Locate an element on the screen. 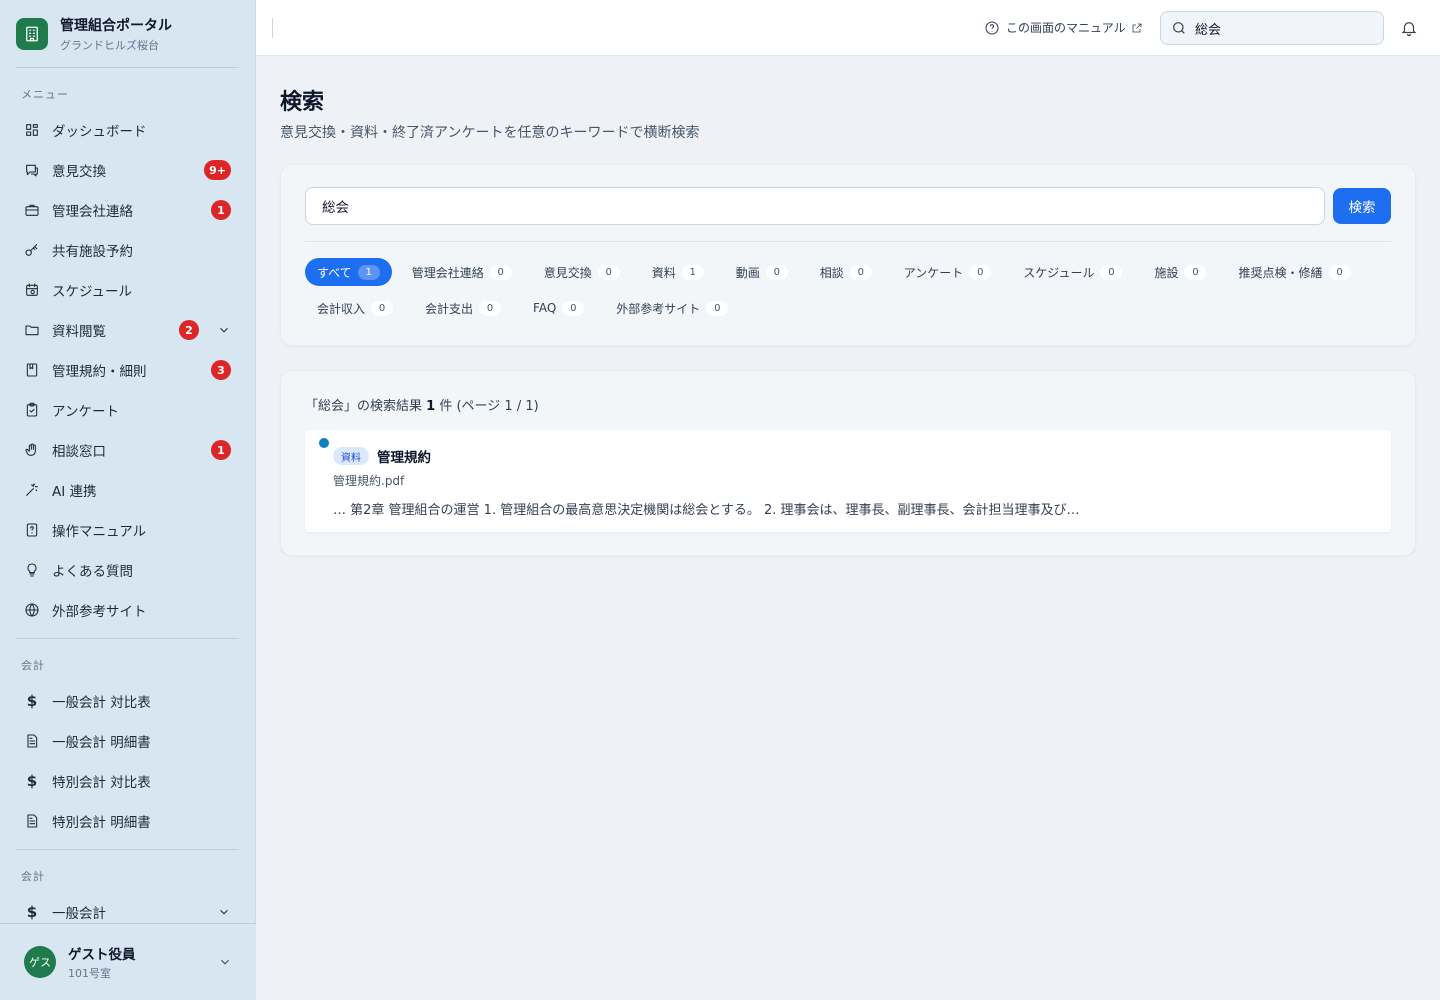 This screenshot has width=1440, height=1000. sidebar-divider is located at coordinates (127, 849).